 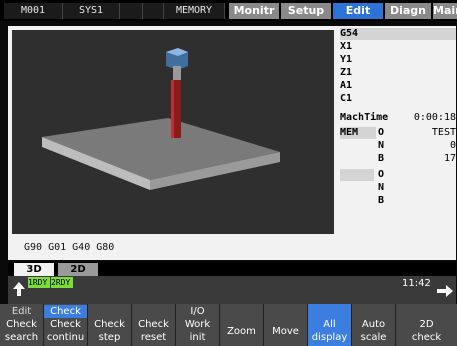 I want to click on fkey-label-top: Check, so click(x=65, y=311).